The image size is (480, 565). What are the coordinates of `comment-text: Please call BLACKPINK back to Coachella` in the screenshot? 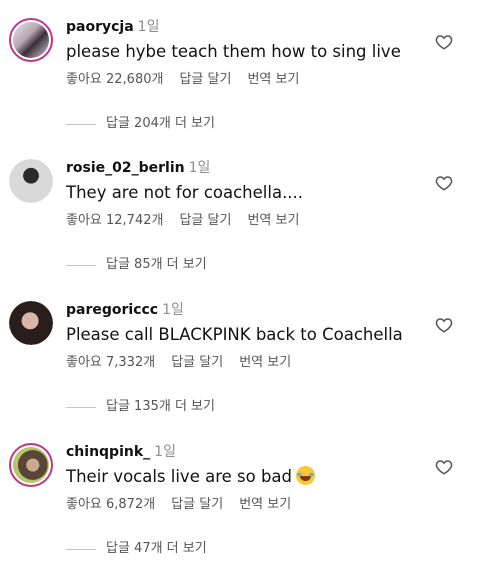 It's located at (234, 334).